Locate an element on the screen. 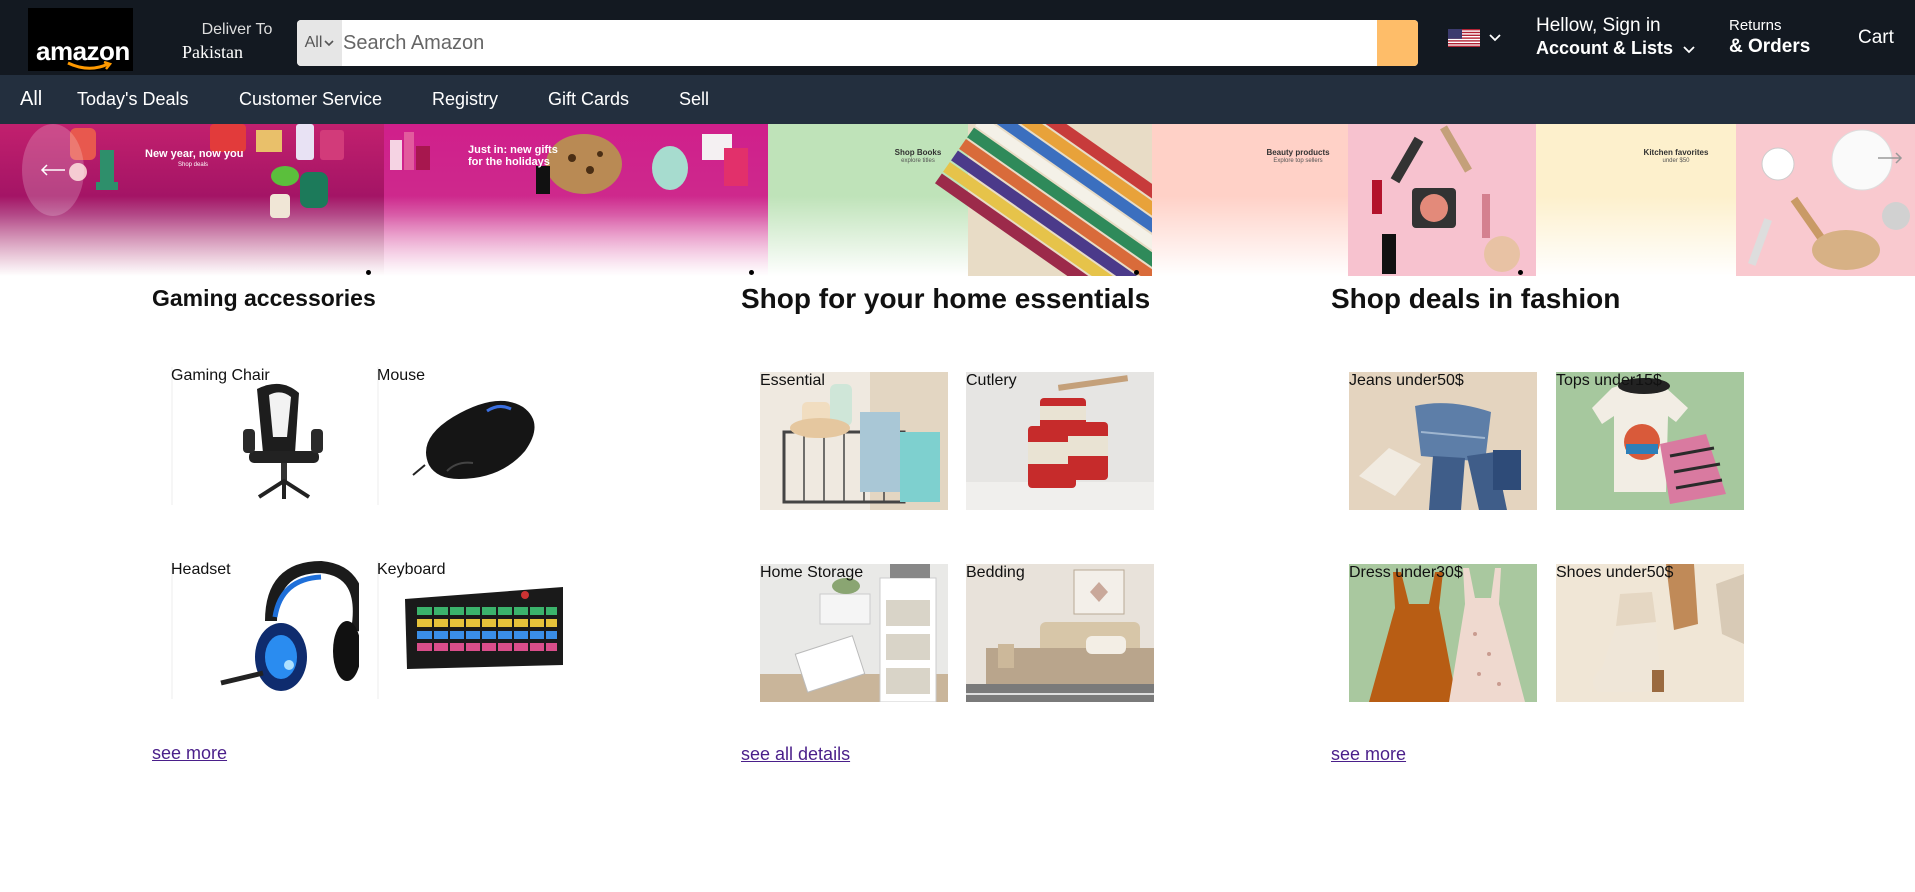  amazon-logo: amazon is located at coordinates (80, 39).